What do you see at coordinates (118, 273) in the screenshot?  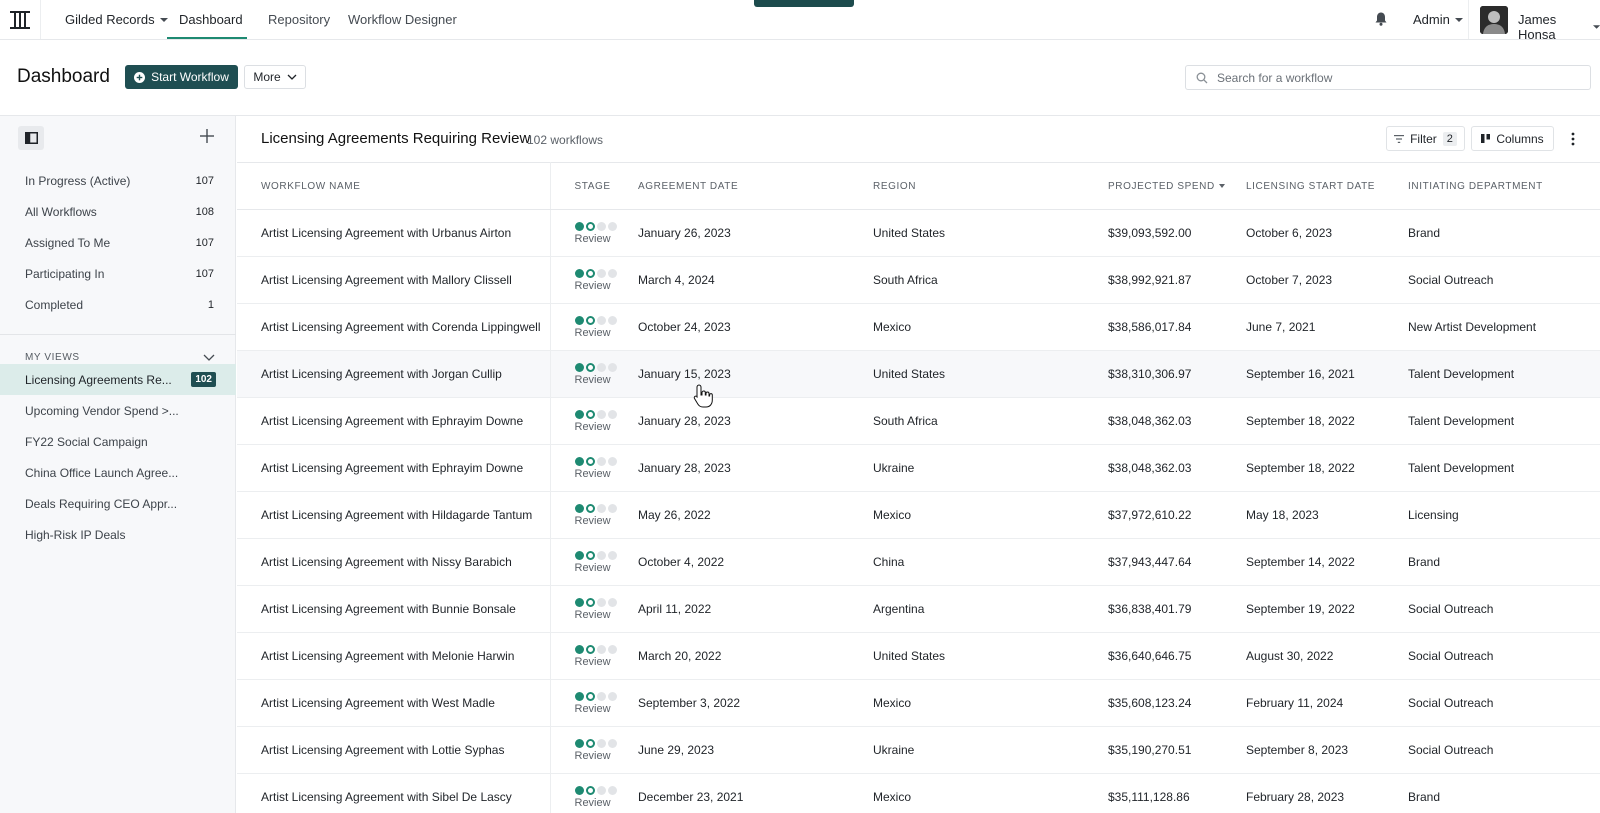 I see `sidebar-item-participating-in: Participating In 107` at bounding box center [118, 273].